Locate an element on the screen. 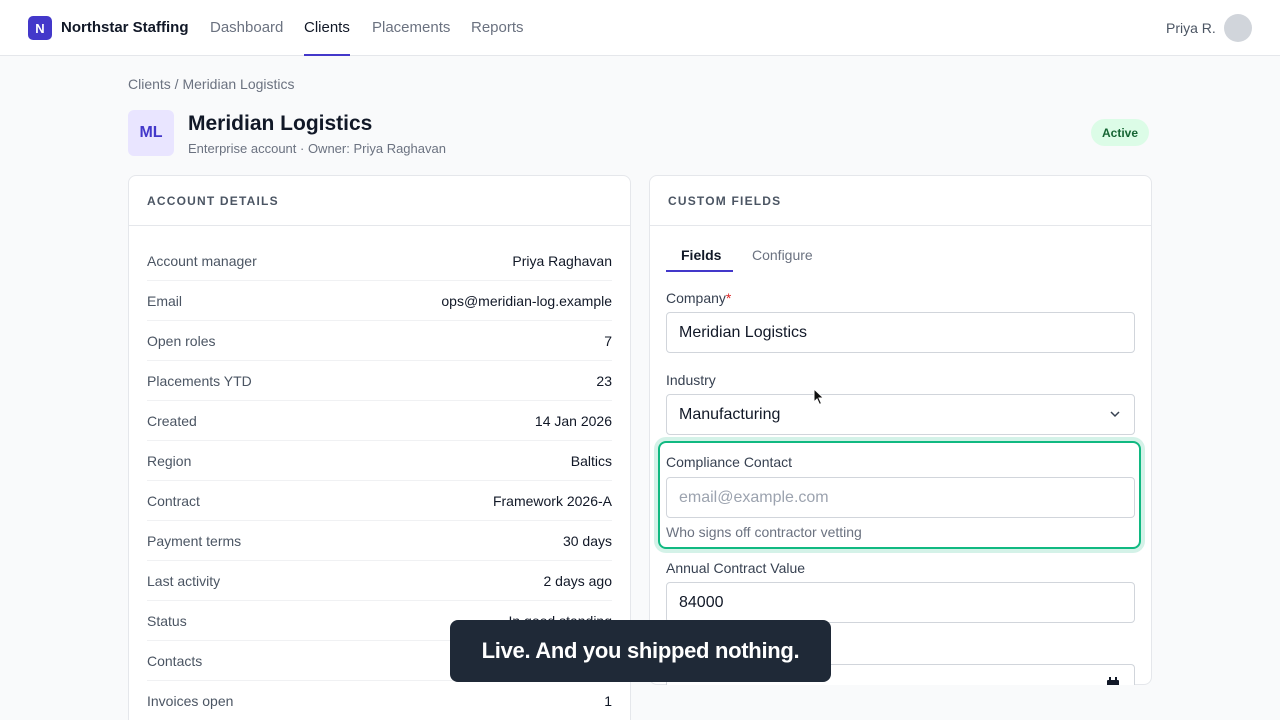  nav-dashboard: Dashboard is located at coordinates (246, 27).